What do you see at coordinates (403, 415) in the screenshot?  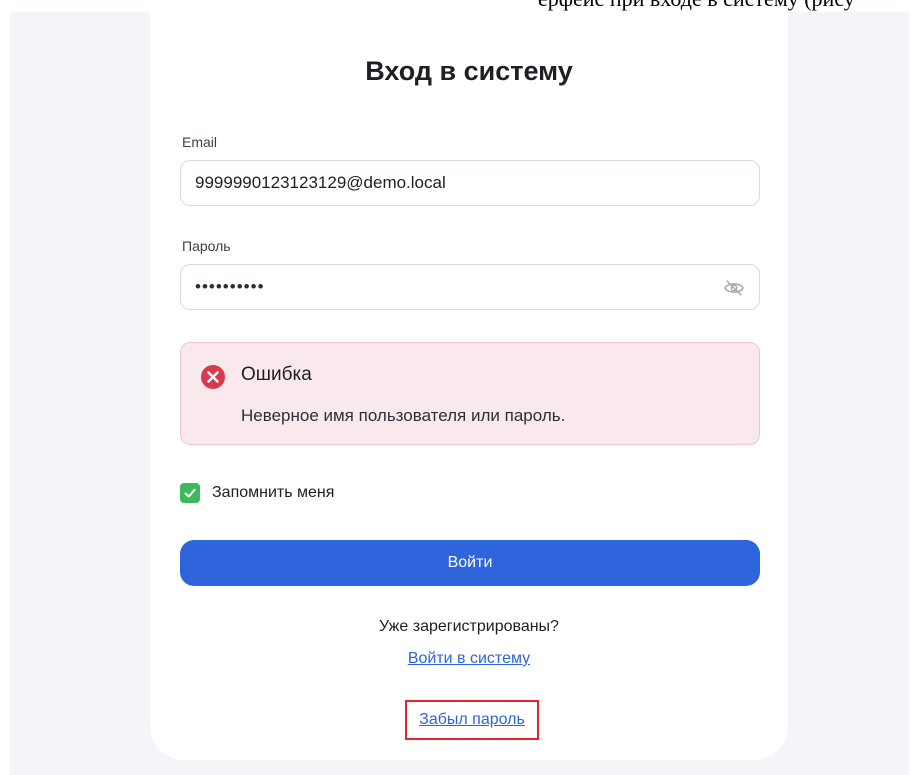 I see `alert-message: Неверное имя пользователя или пароль.` at bounding box center [403, 415].